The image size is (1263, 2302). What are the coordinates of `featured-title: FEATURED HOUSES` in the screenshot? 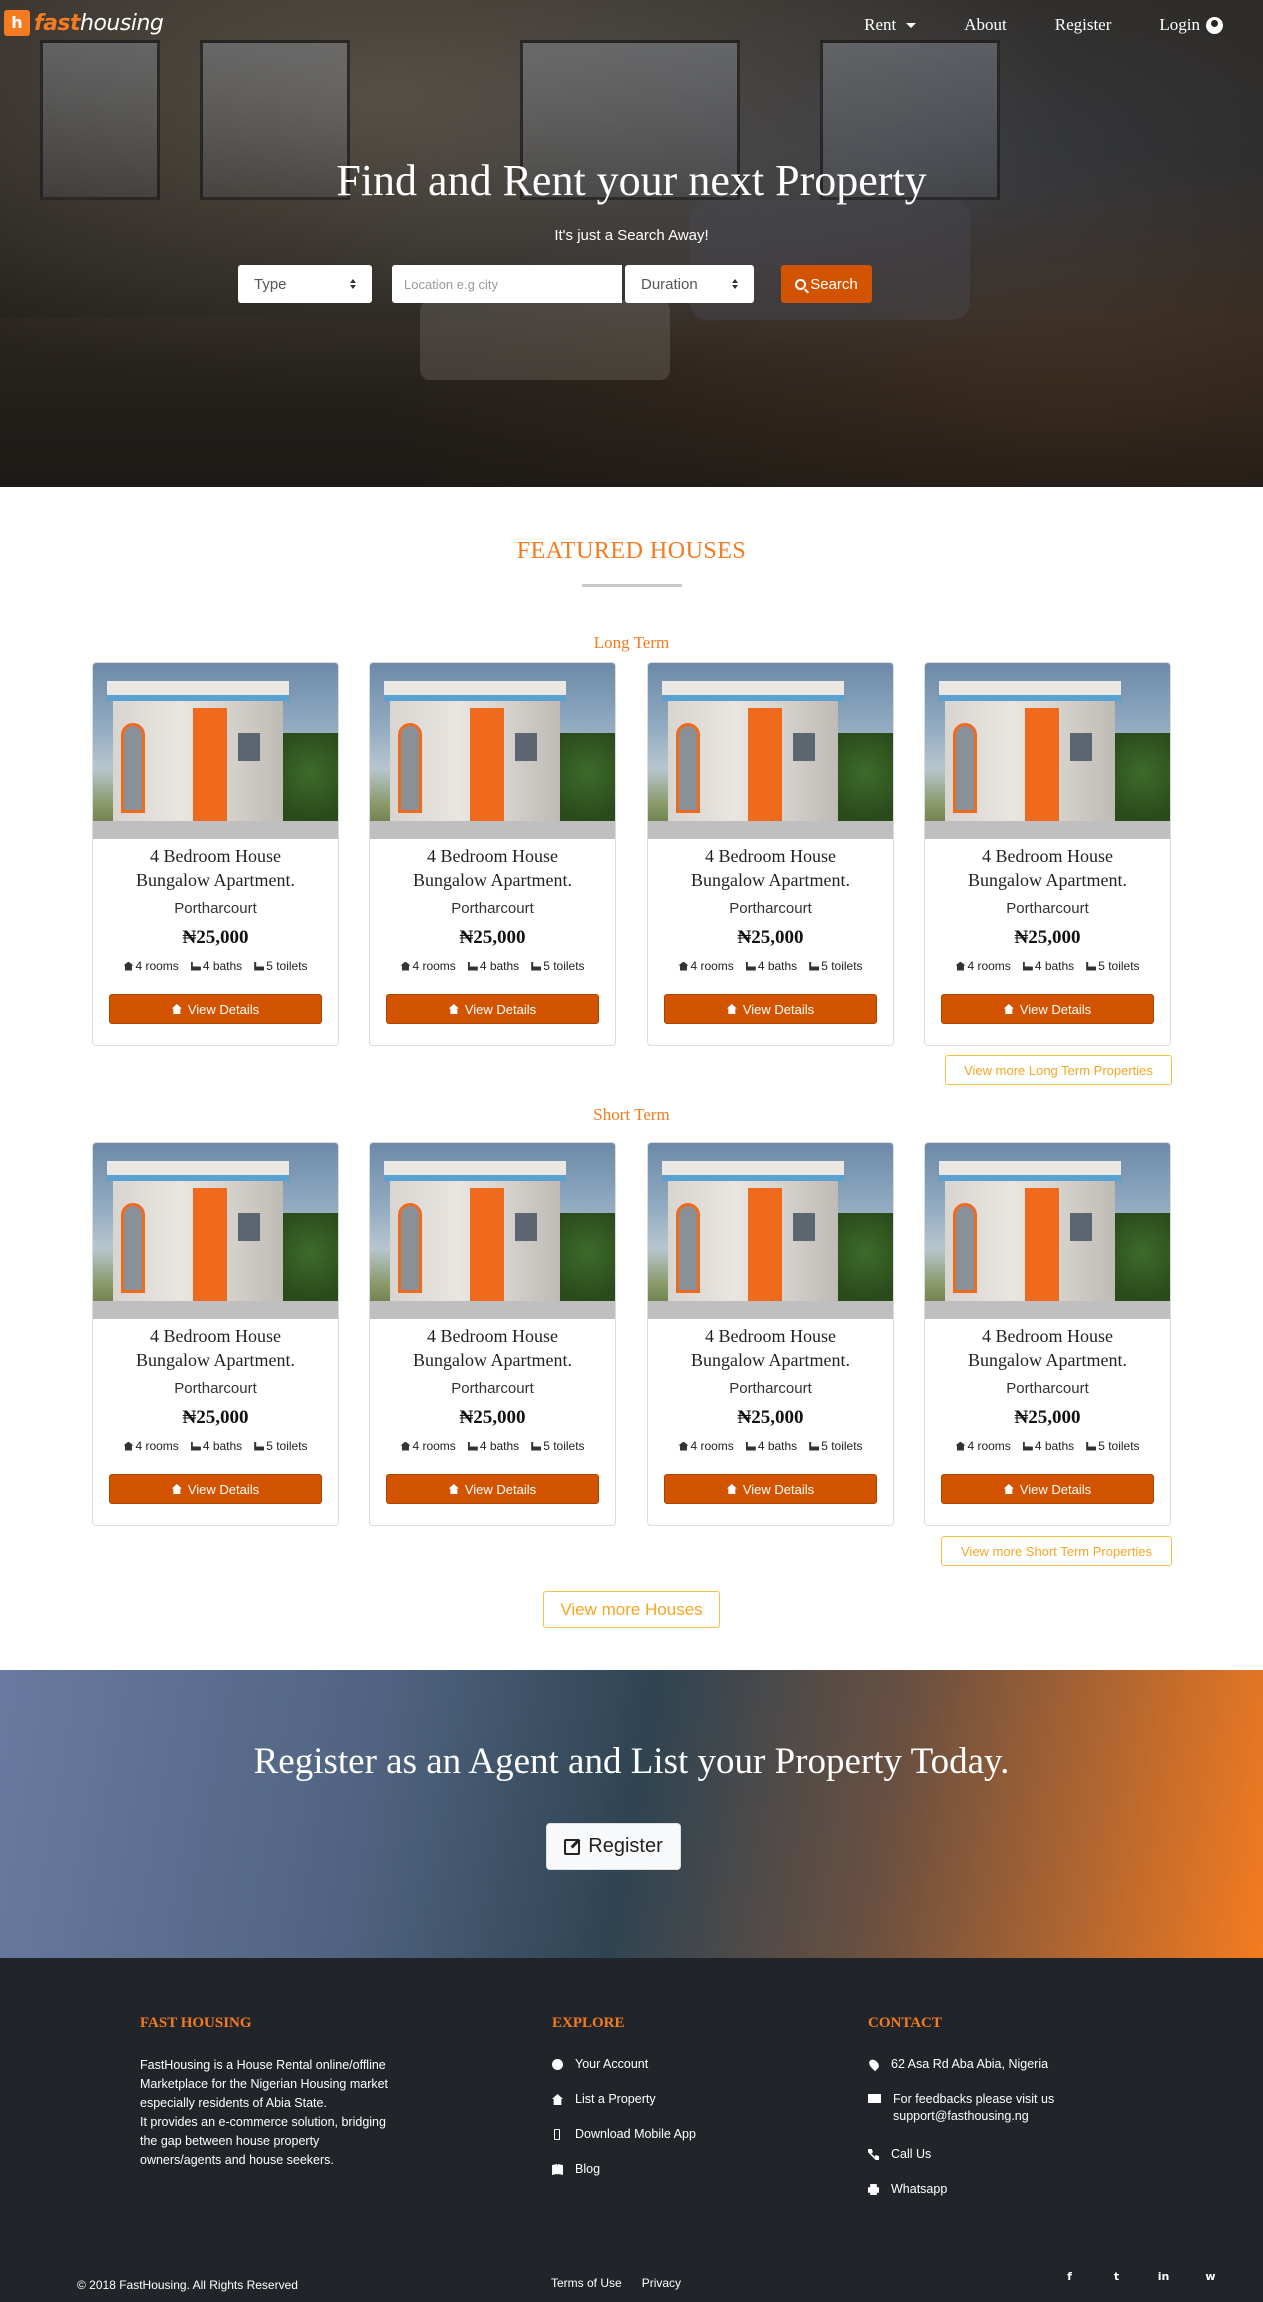 It's located at (631, 551).